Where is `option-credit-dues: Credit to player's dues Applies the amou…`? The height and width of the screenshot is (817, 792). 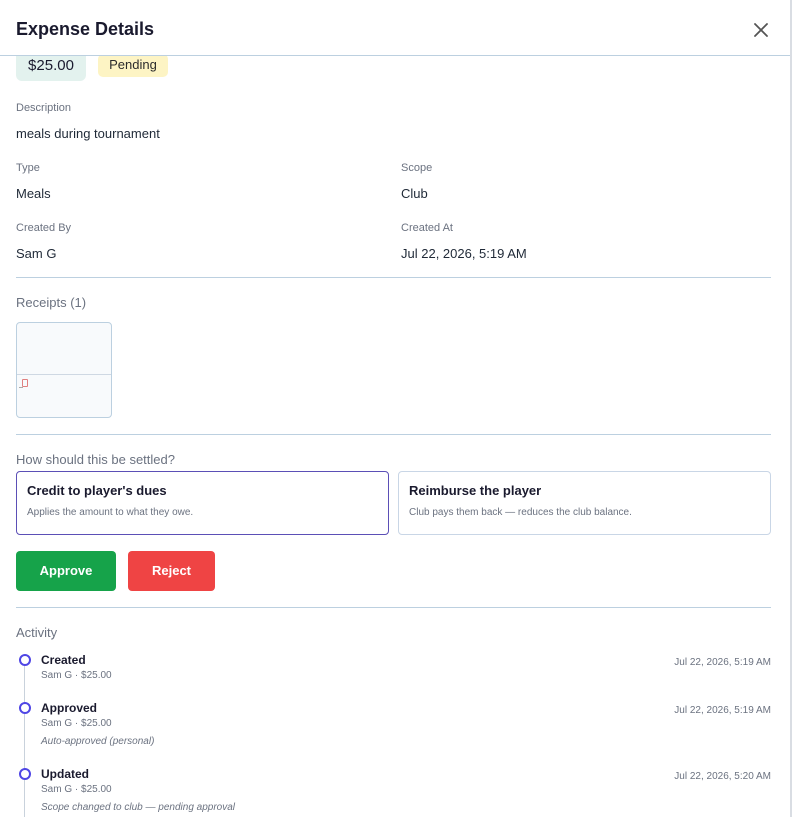 option-credit-dues: Credit to player's dues Applies the amou… is located at coordinates (202, 503).